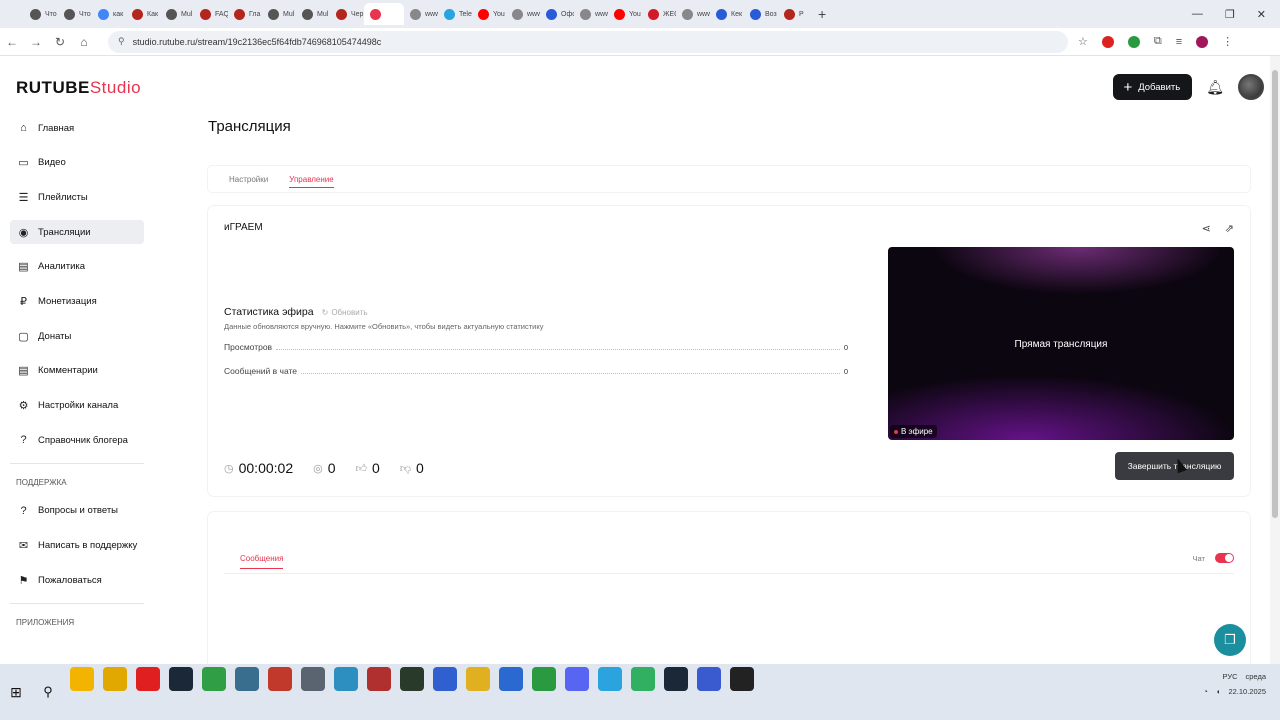 The width and height of the screenshot is (1280, 720). I want to click on obs-icon, so click(742, 679).